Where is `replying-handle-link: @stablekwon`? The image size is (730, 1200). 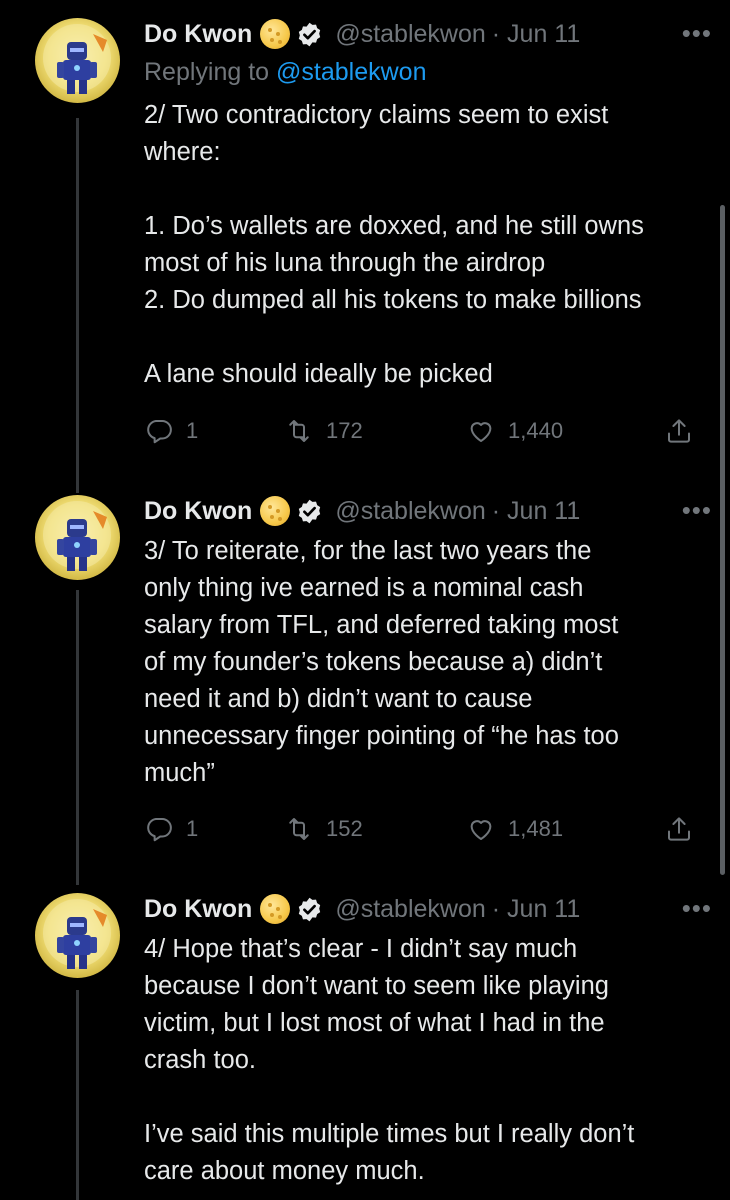 replying-handle-link: @stablekwon is located at coordinates (351, 72).